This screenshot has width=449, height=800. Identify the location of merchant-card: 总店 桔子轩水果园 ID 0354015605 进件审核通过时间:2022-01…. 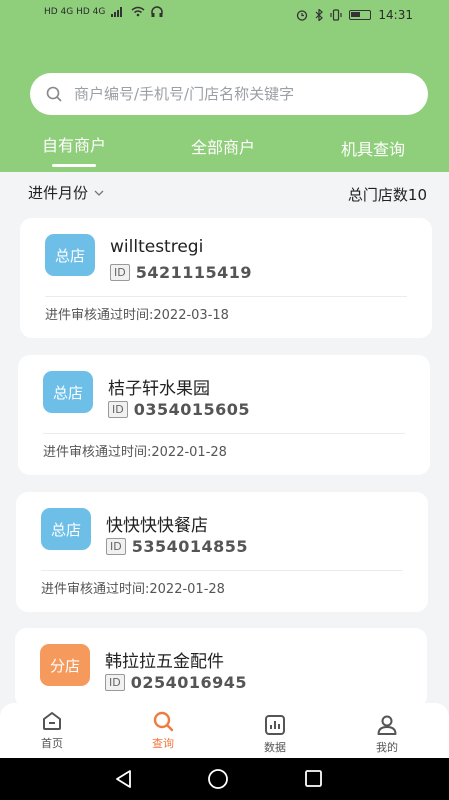
(224, 415).